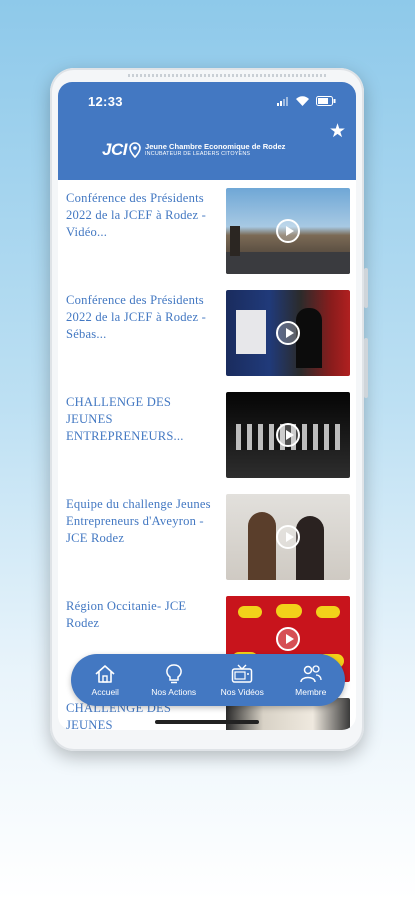 Image resolution: width=415 pixels, height=900 pixels. What do you see at coordinates (135, 150) in the screenshot?
I see `location-pin-icon` at bounding box center [135, 150].